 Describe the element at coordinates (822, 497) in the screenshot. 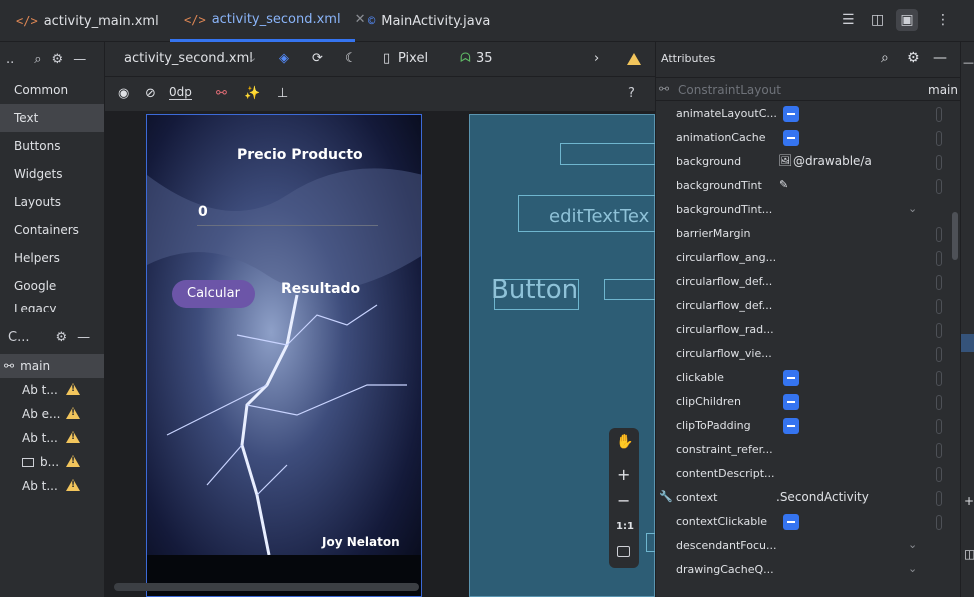

I see `attribute-value: .SecondActivity` at that location.